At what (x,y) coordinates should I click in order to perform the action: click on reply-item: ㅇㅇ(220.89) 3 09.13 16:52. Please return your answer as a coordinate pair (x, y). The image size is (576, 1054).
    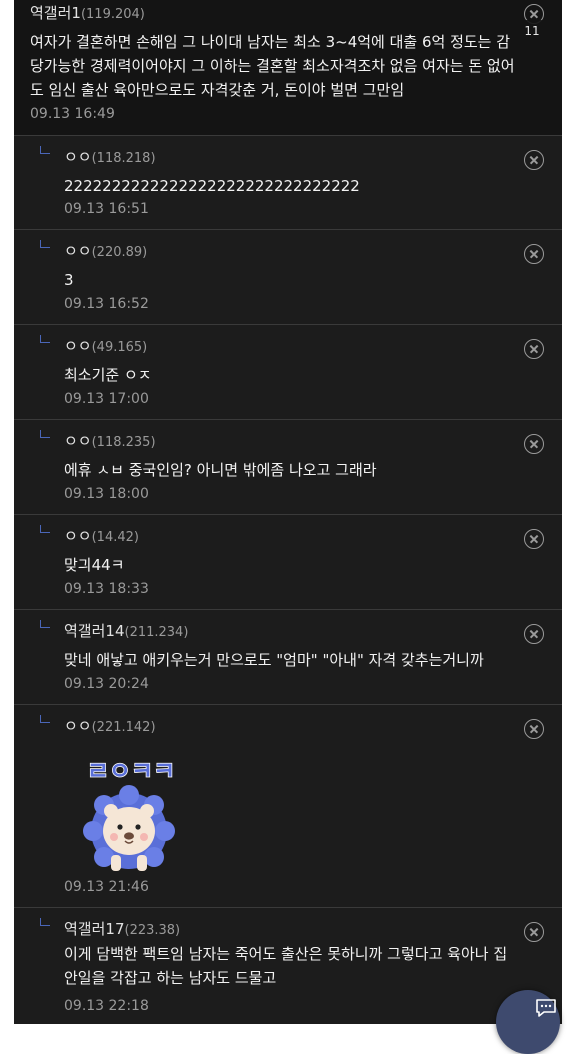
    Looking at the image, I should click on (288, 277).